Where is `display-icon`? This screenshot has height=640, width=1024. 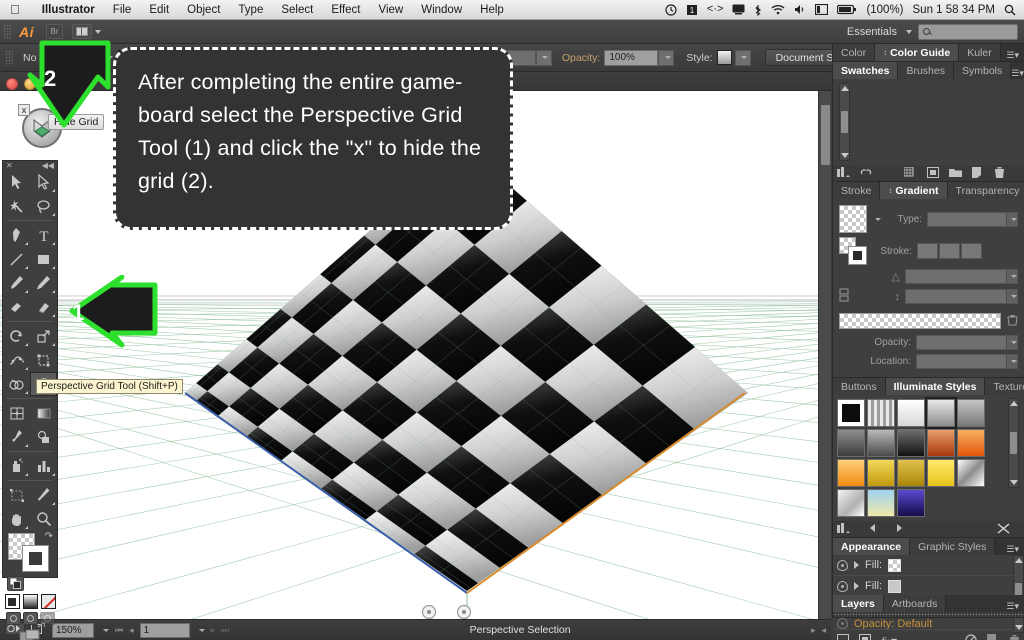
display-icon is located at coordinates (738, 9).